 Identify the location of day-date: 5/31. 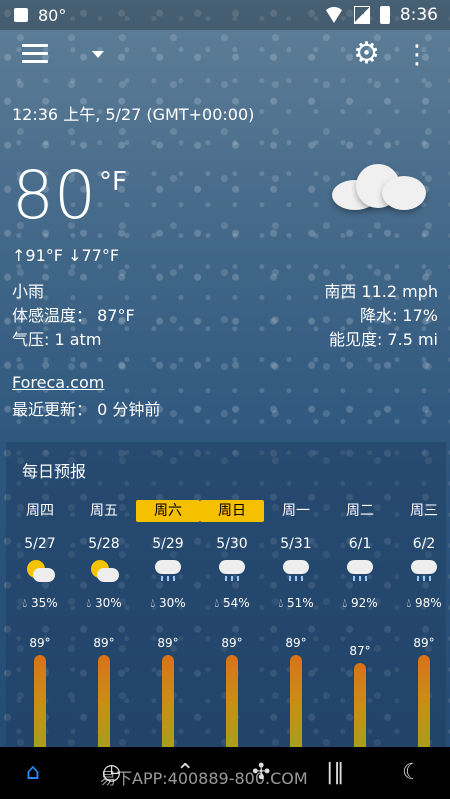
(296, 544).